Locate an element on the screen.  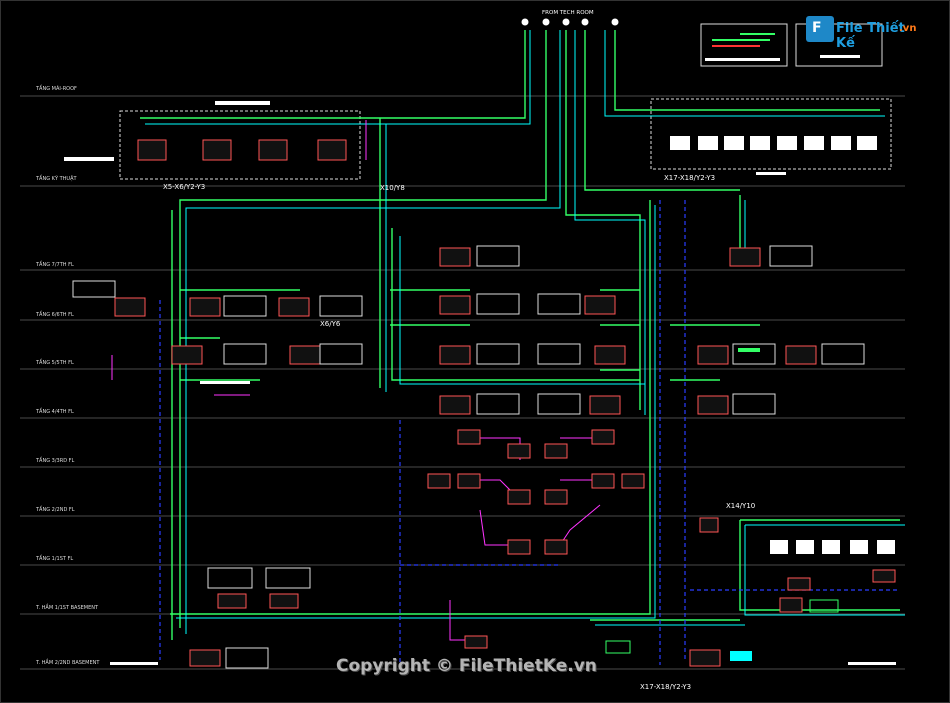
annotation-bottom: X17-X18/Y2-Y3 is located at coordinates (666, 687).